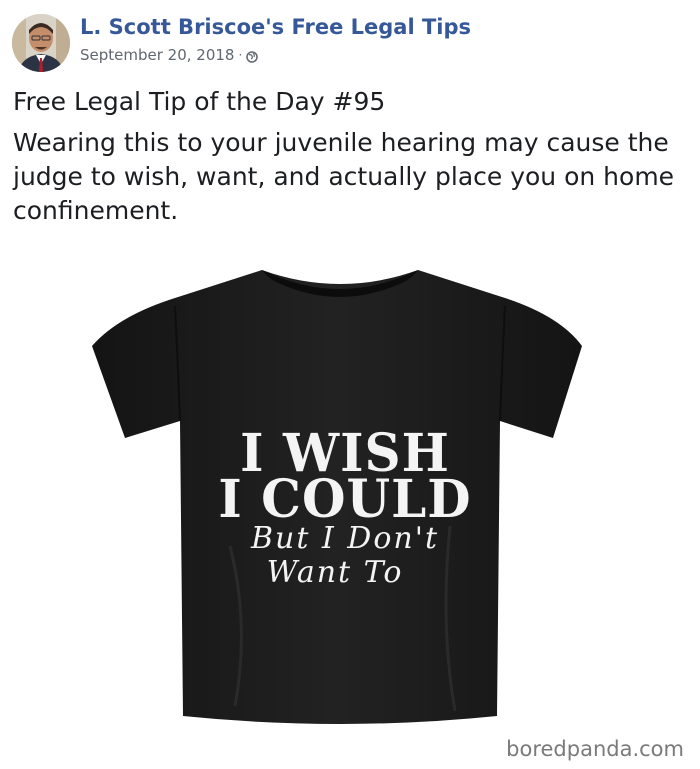 Image resolution: width=700 pixels, height=769 pixels. What do you see at coordinates (199, 101) in the screenshot?
I see `post-title: Free Legal Tip of the Day #95` at bounding box center [199, 101].